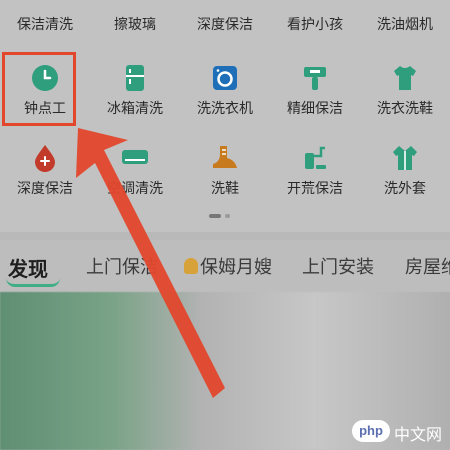 This screenshot has width=450, height=450. Describe the element at coordinates (191, 266) in the screenshot. I see `nanny-icon` at that location.